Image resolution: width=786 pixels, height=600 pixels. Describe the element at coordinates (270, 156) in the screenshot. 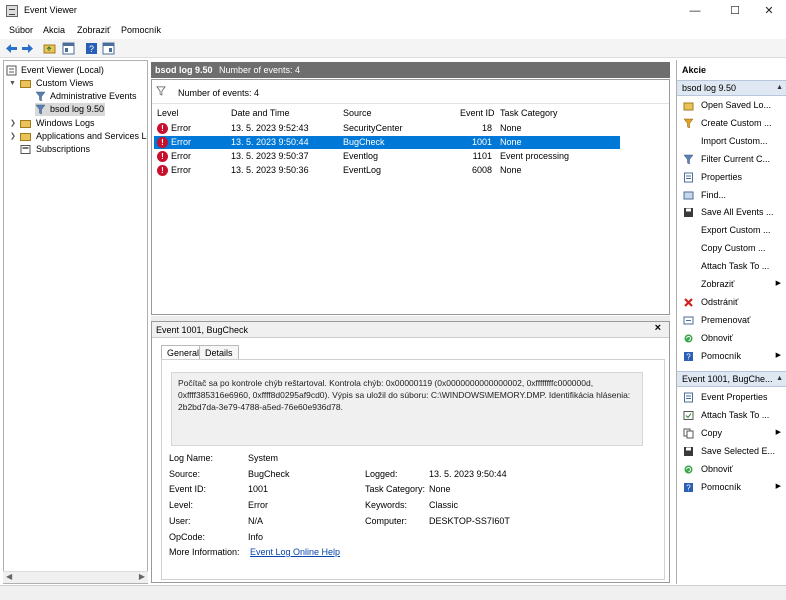

I see `date-cell: 13. 5. 2023 9:50:37` at that location.